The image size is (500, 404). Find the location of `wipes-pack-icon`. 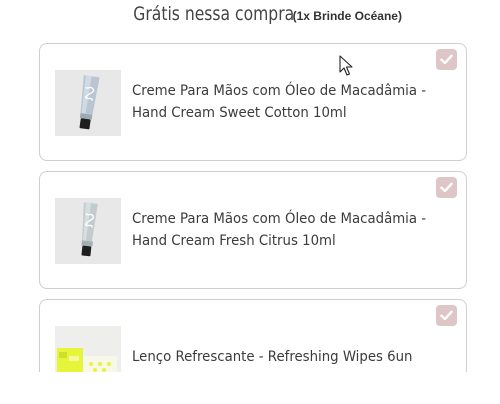

wipes-pack-icon is located at coordinates (88, 349).